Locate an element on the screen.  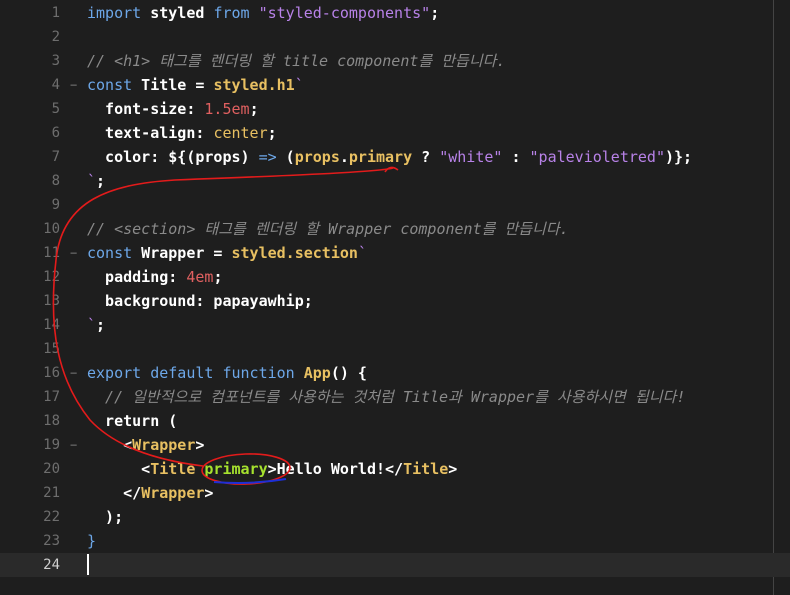
code-line-6: 6 text-align: center; is located at coordinates (395, 133).